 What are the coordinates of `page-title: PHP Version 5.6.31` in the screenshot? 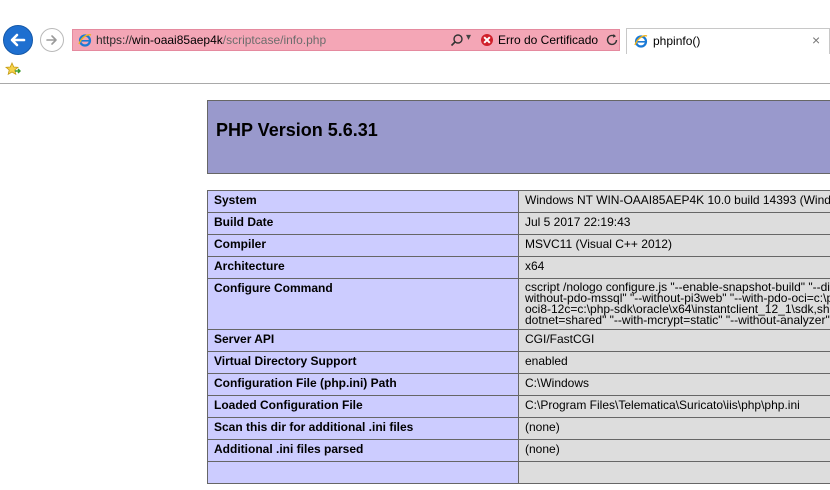 It's located at (297, 130).